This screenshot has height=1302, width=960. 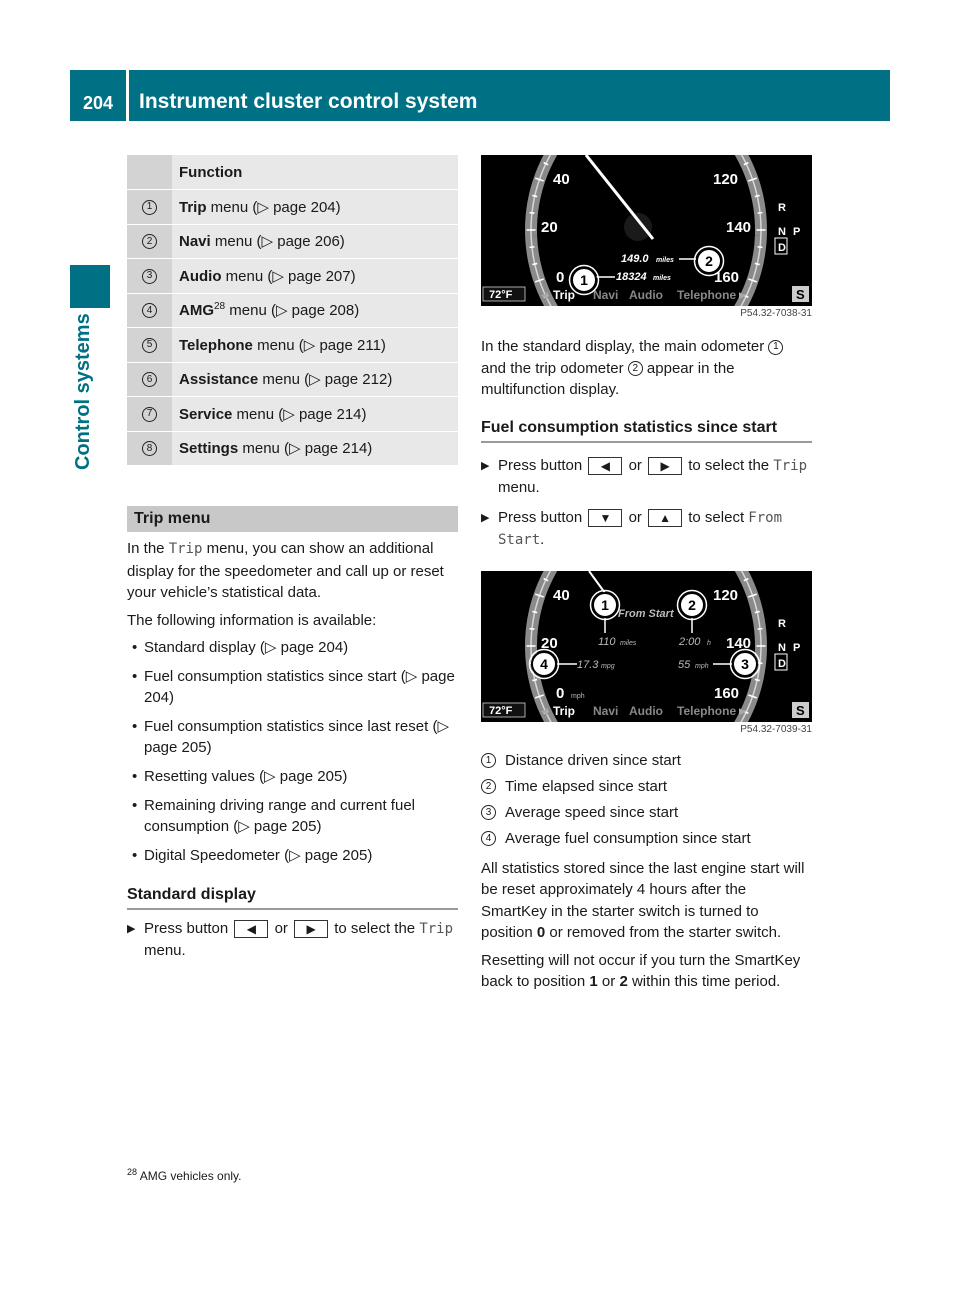 What do you see at coordinates (646, 295) in the screenshot?
I see `cluster-menu-item: Audio` at bounding box center [646, 295].